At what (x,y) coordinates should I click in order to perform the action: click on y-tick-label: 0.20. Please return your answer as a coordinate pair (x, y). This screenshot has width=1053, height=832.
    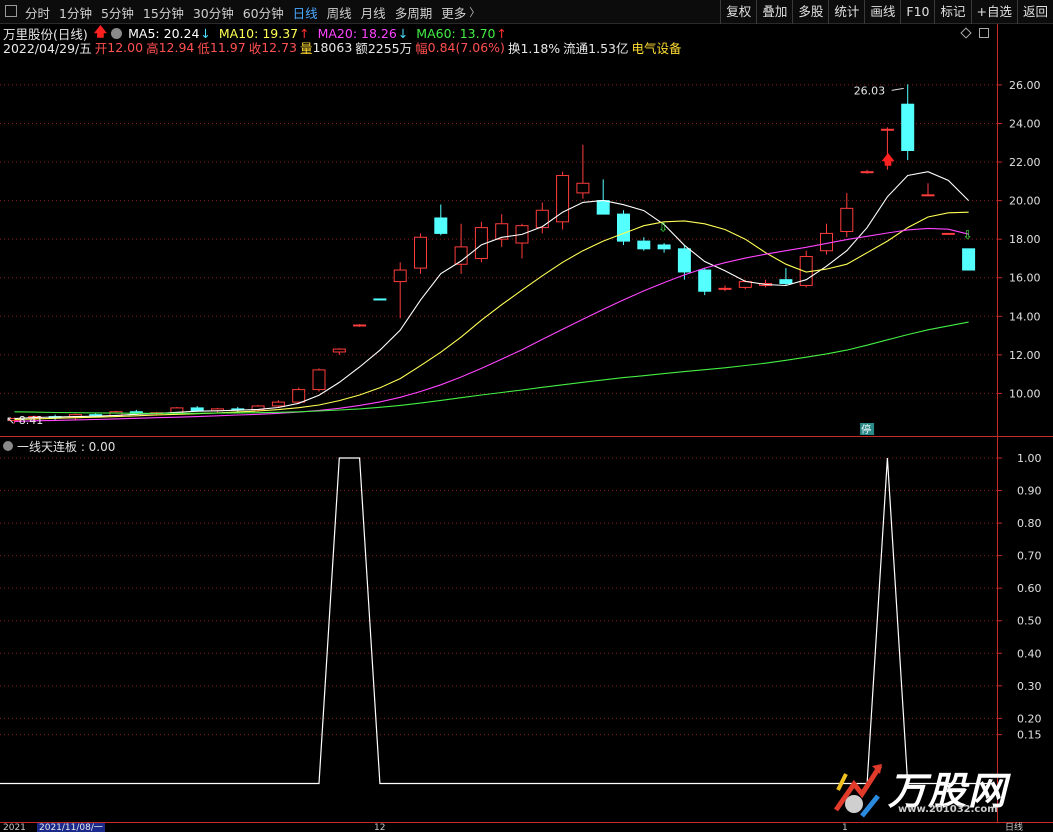
    Looking at the image, I should click on (1029, 718).